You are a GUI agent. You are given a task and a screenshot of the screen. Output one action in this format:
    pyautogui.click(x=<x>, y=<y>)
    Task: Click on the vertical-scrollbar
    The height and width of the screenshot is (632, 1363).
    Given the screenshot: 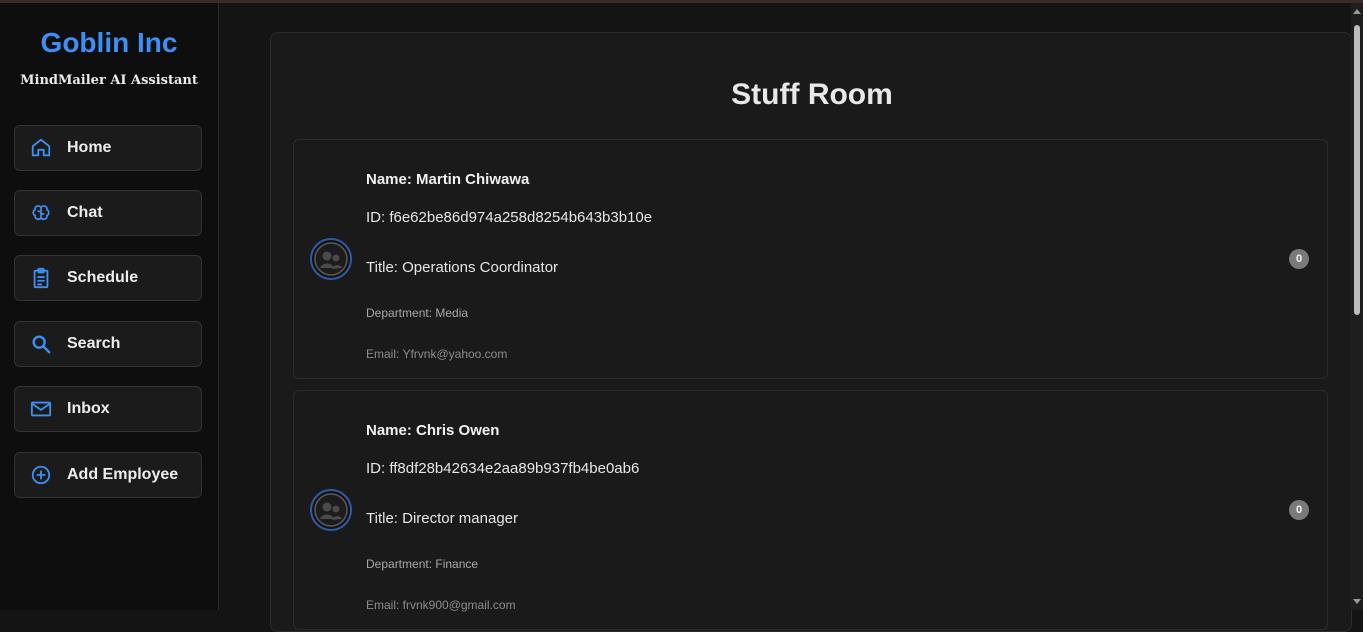 What is the action you would take?
    pyautogui.click(x=1357, y=306)
    